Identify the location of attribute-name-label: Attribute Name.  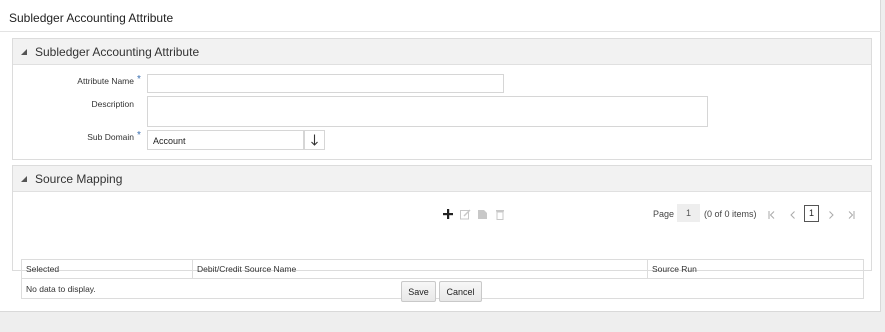
(105, 81).